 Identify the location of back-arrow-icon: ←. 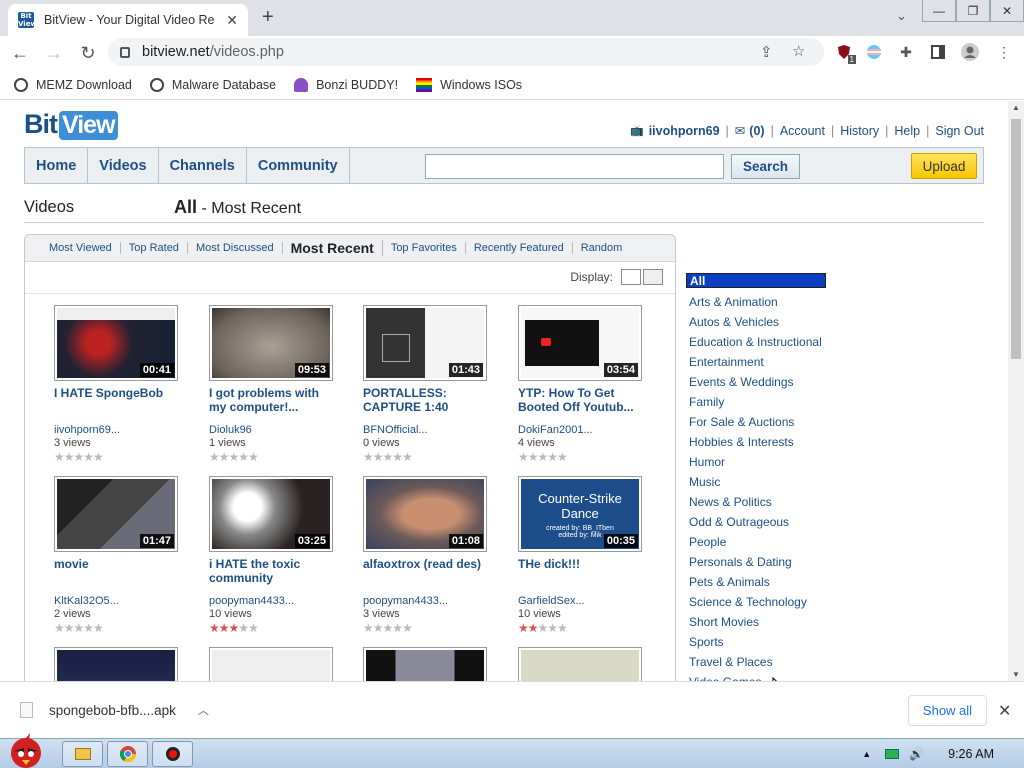
(20, 53).